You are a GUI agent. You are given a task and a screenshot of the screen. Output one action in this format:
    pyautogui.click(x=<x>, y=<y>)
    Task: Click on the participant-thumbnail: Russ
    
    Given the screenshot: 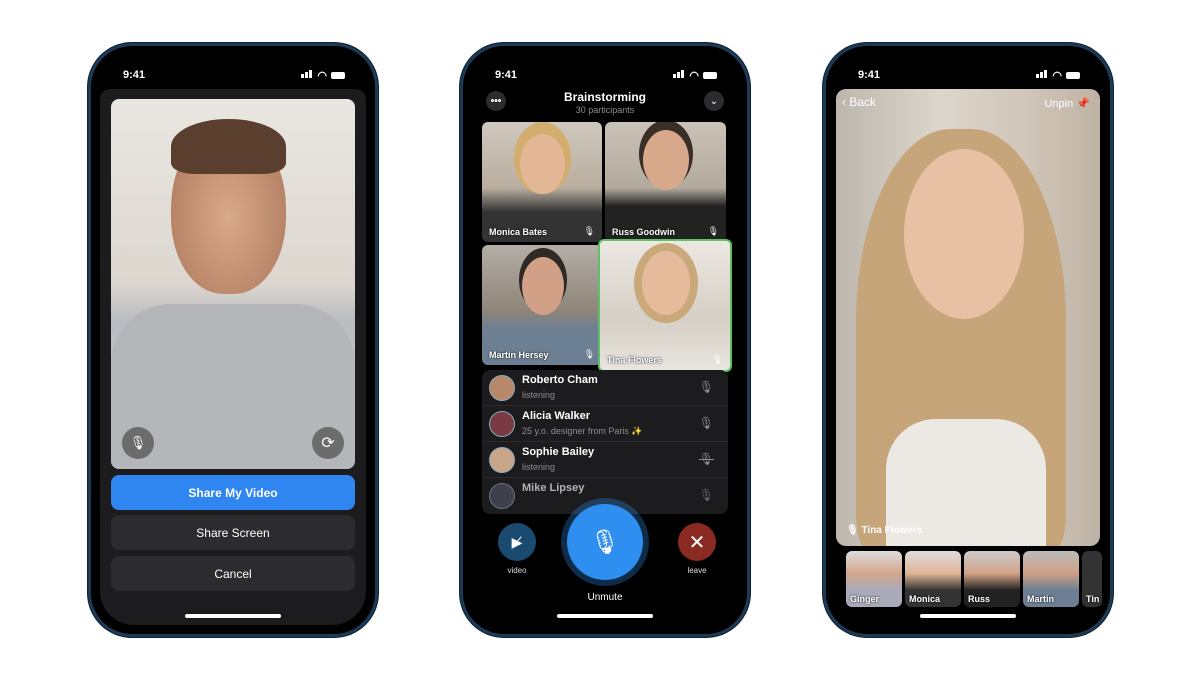 What is the action you would take?
    pyautogui.click(x=992, y=579)
    